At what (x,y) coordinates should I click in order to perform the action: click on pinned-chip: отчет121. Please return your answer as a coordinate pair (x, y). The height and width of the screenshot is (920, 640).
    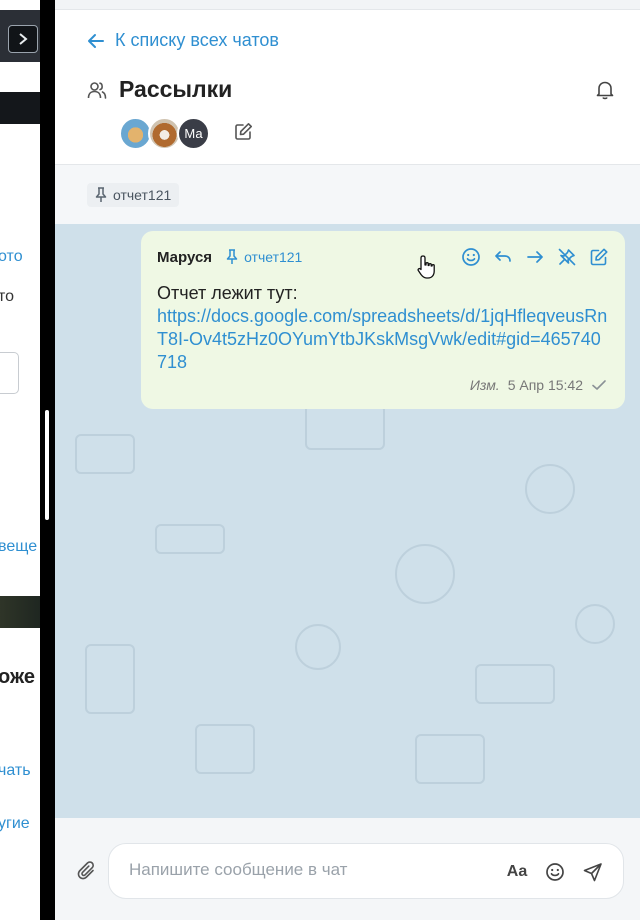
    Looking at the image, I should click on (133, 195).